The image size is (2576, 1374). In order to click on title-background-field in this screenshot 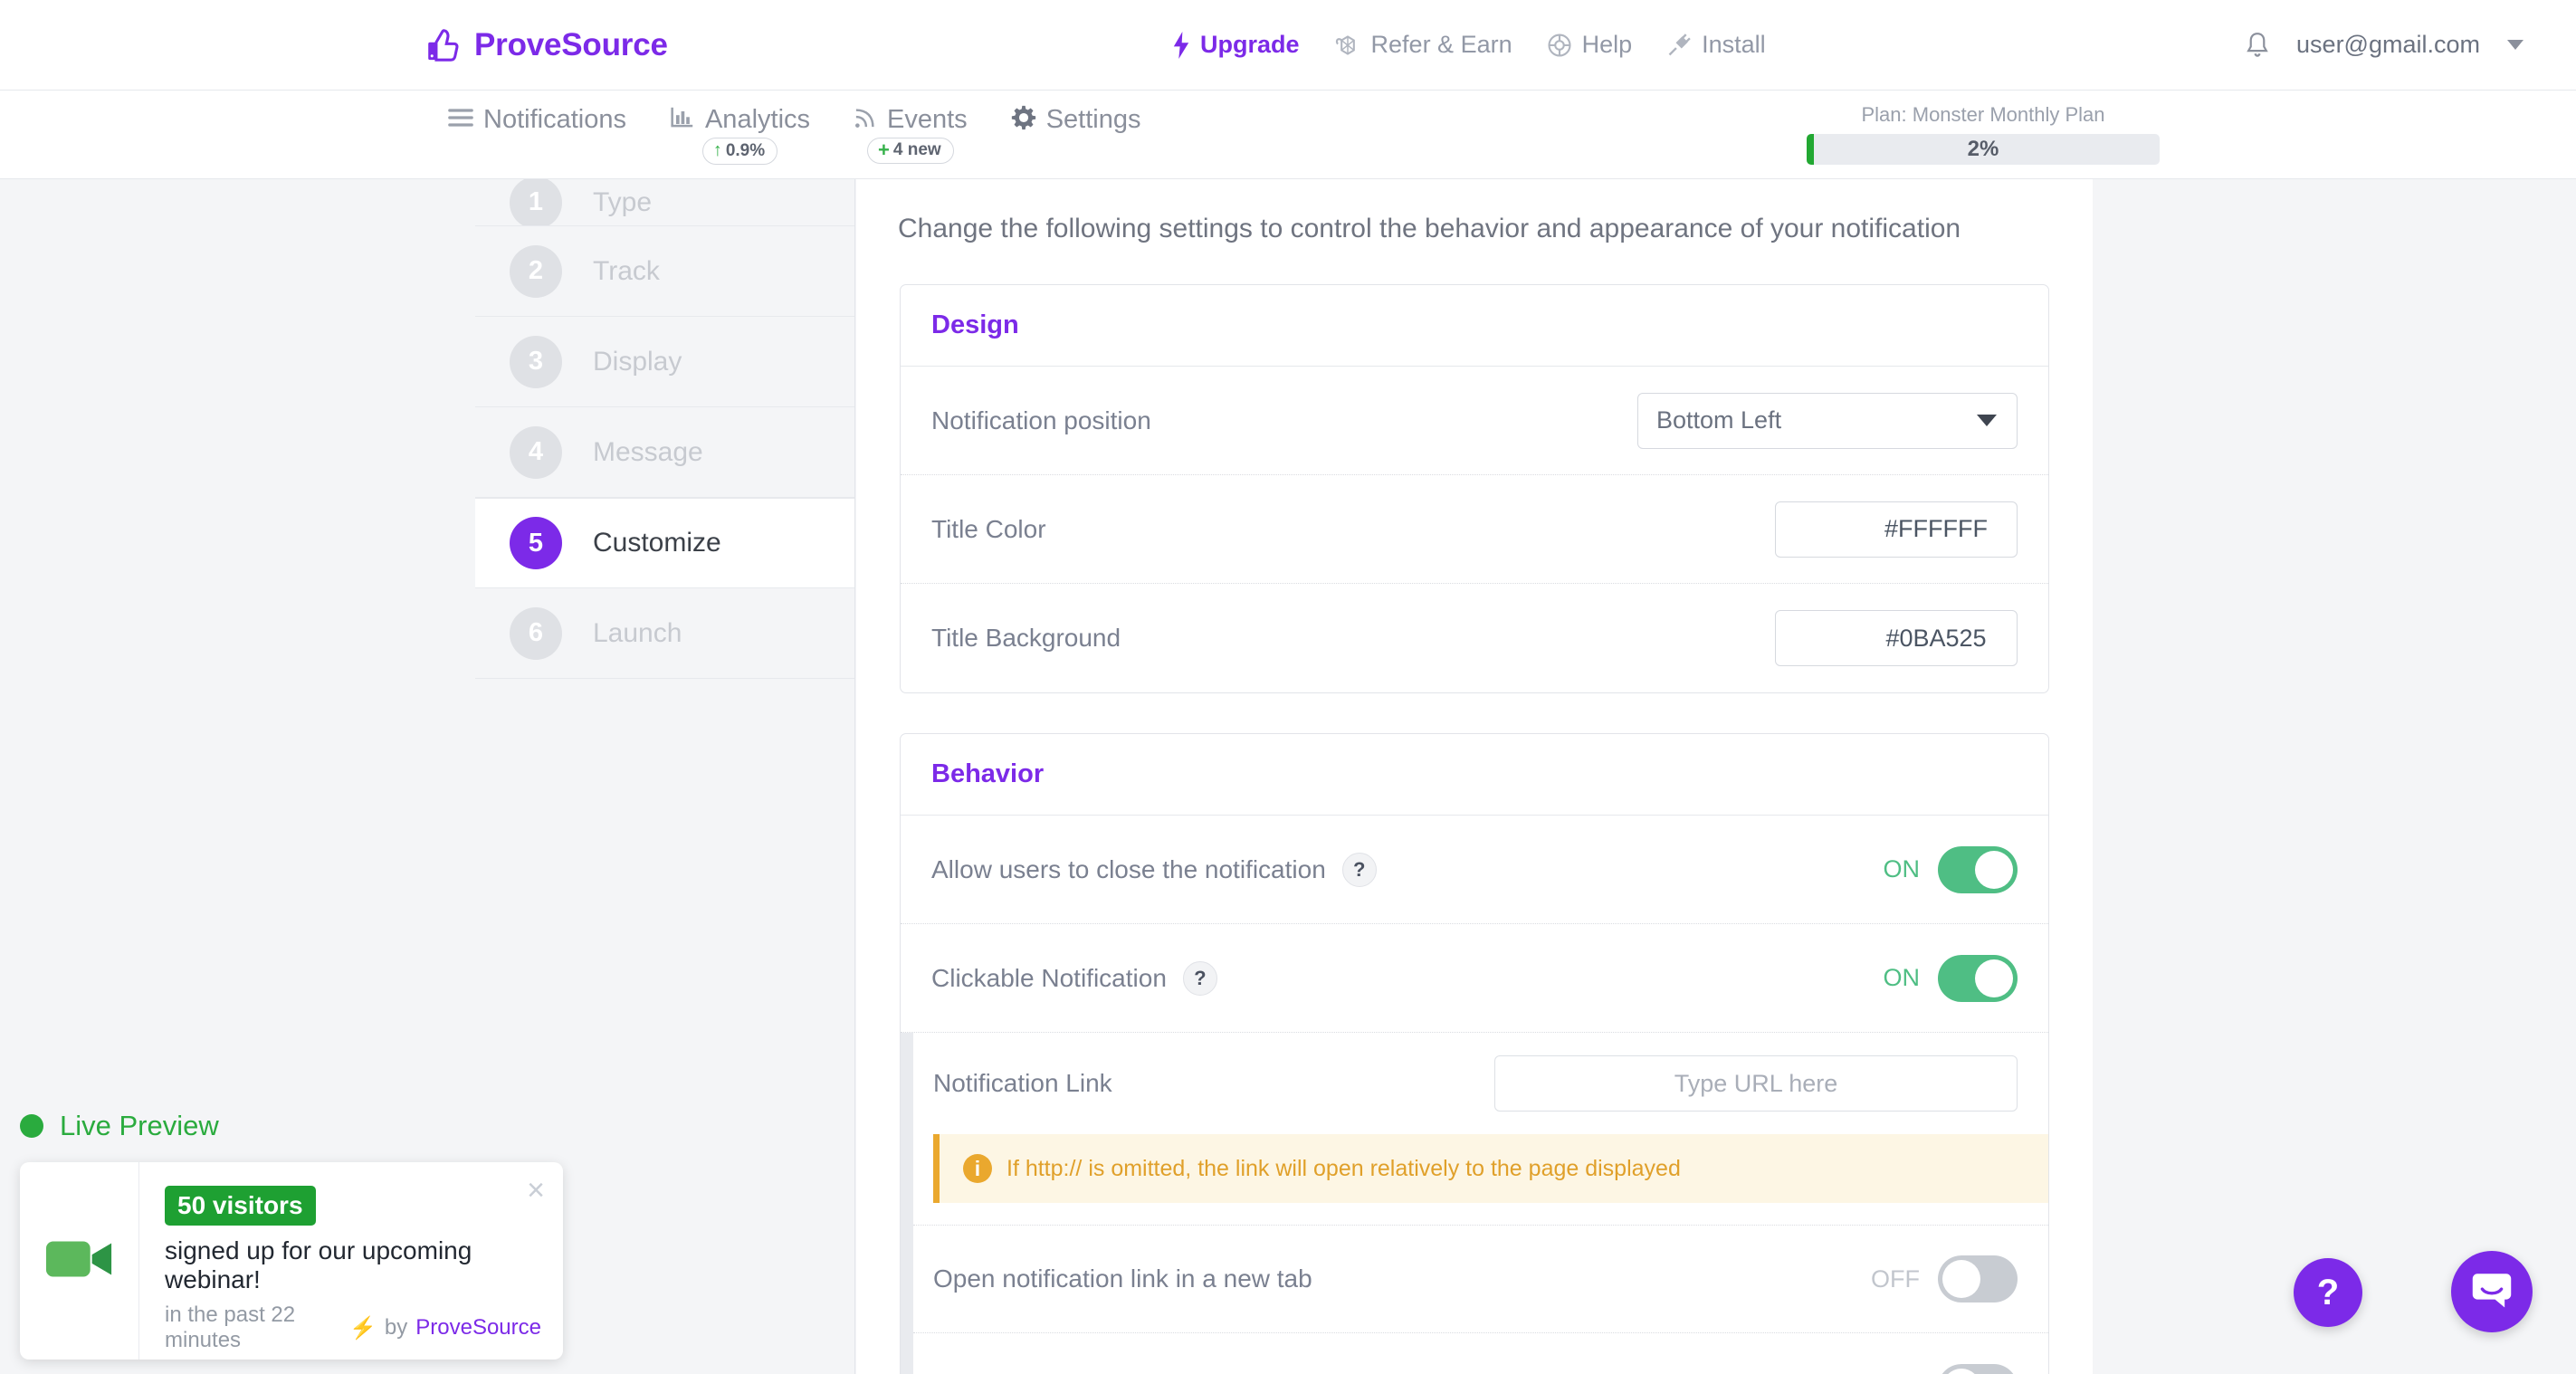, I will do `click(1897, 638)`.